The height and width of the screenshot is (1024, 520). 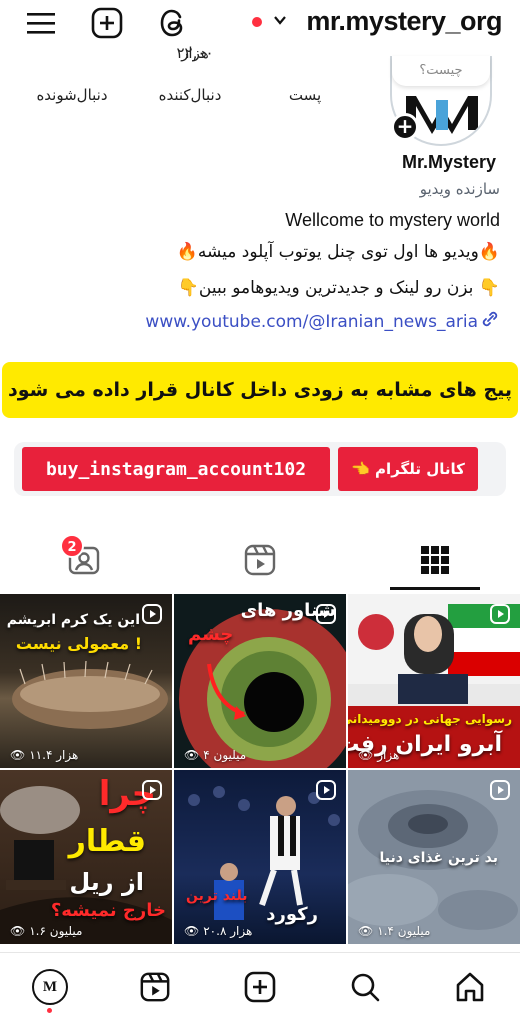 What do you see at coordinates (430, 719) in the screenshot?
I see `post-title-3a: رسوایی جهانی در دوومیدانی` at bounding box center [430, 719].